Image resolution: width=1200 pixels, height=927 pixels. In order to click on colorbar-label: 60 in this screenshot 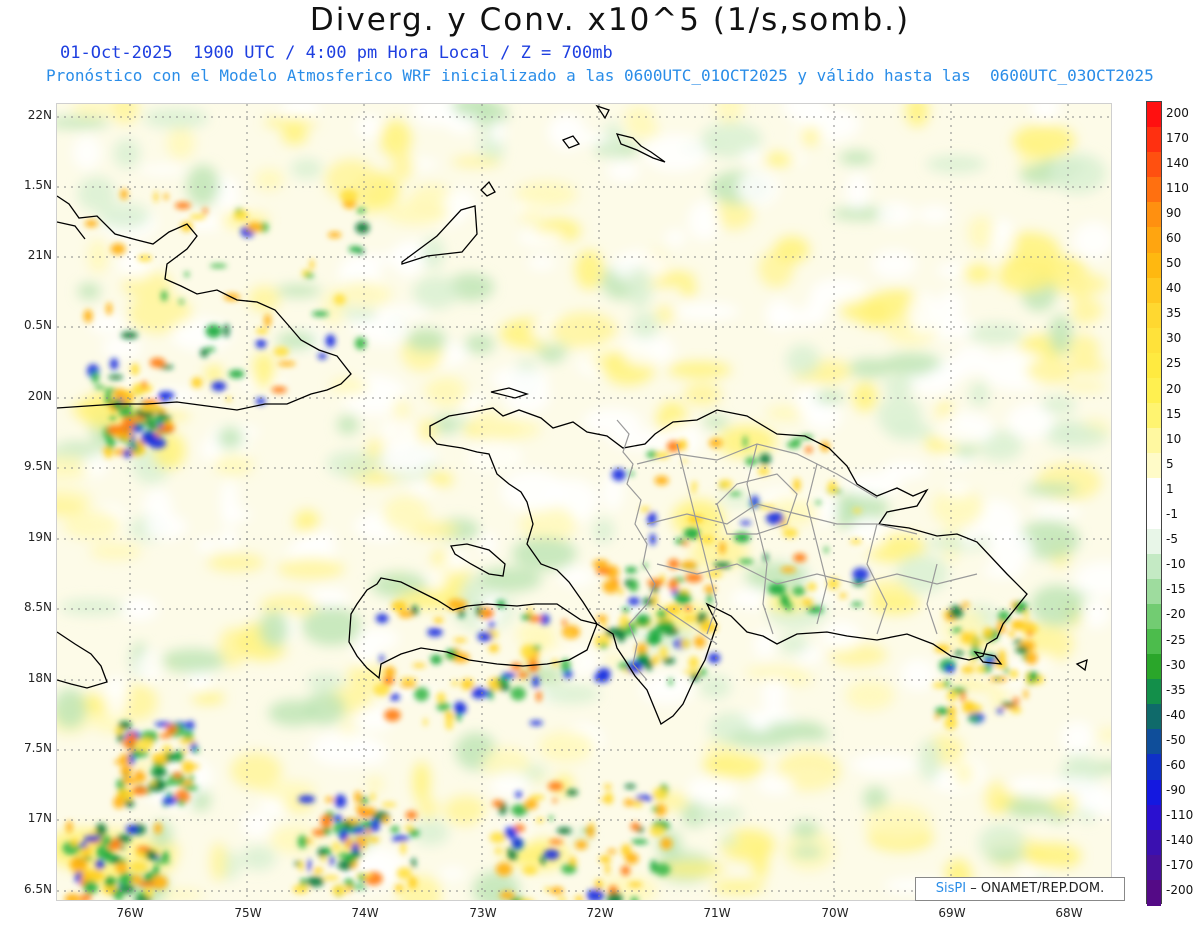, I will do `click(1174, 238)`.